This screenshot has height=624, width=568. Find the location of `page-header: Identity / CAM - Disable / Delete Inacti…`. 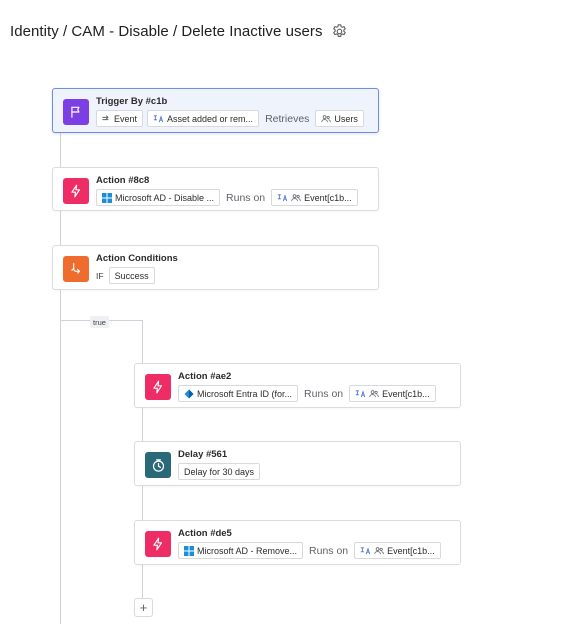

page-header: Identity / CAM - Disable / Delete Inacti… is located at coordinates (179, 31).